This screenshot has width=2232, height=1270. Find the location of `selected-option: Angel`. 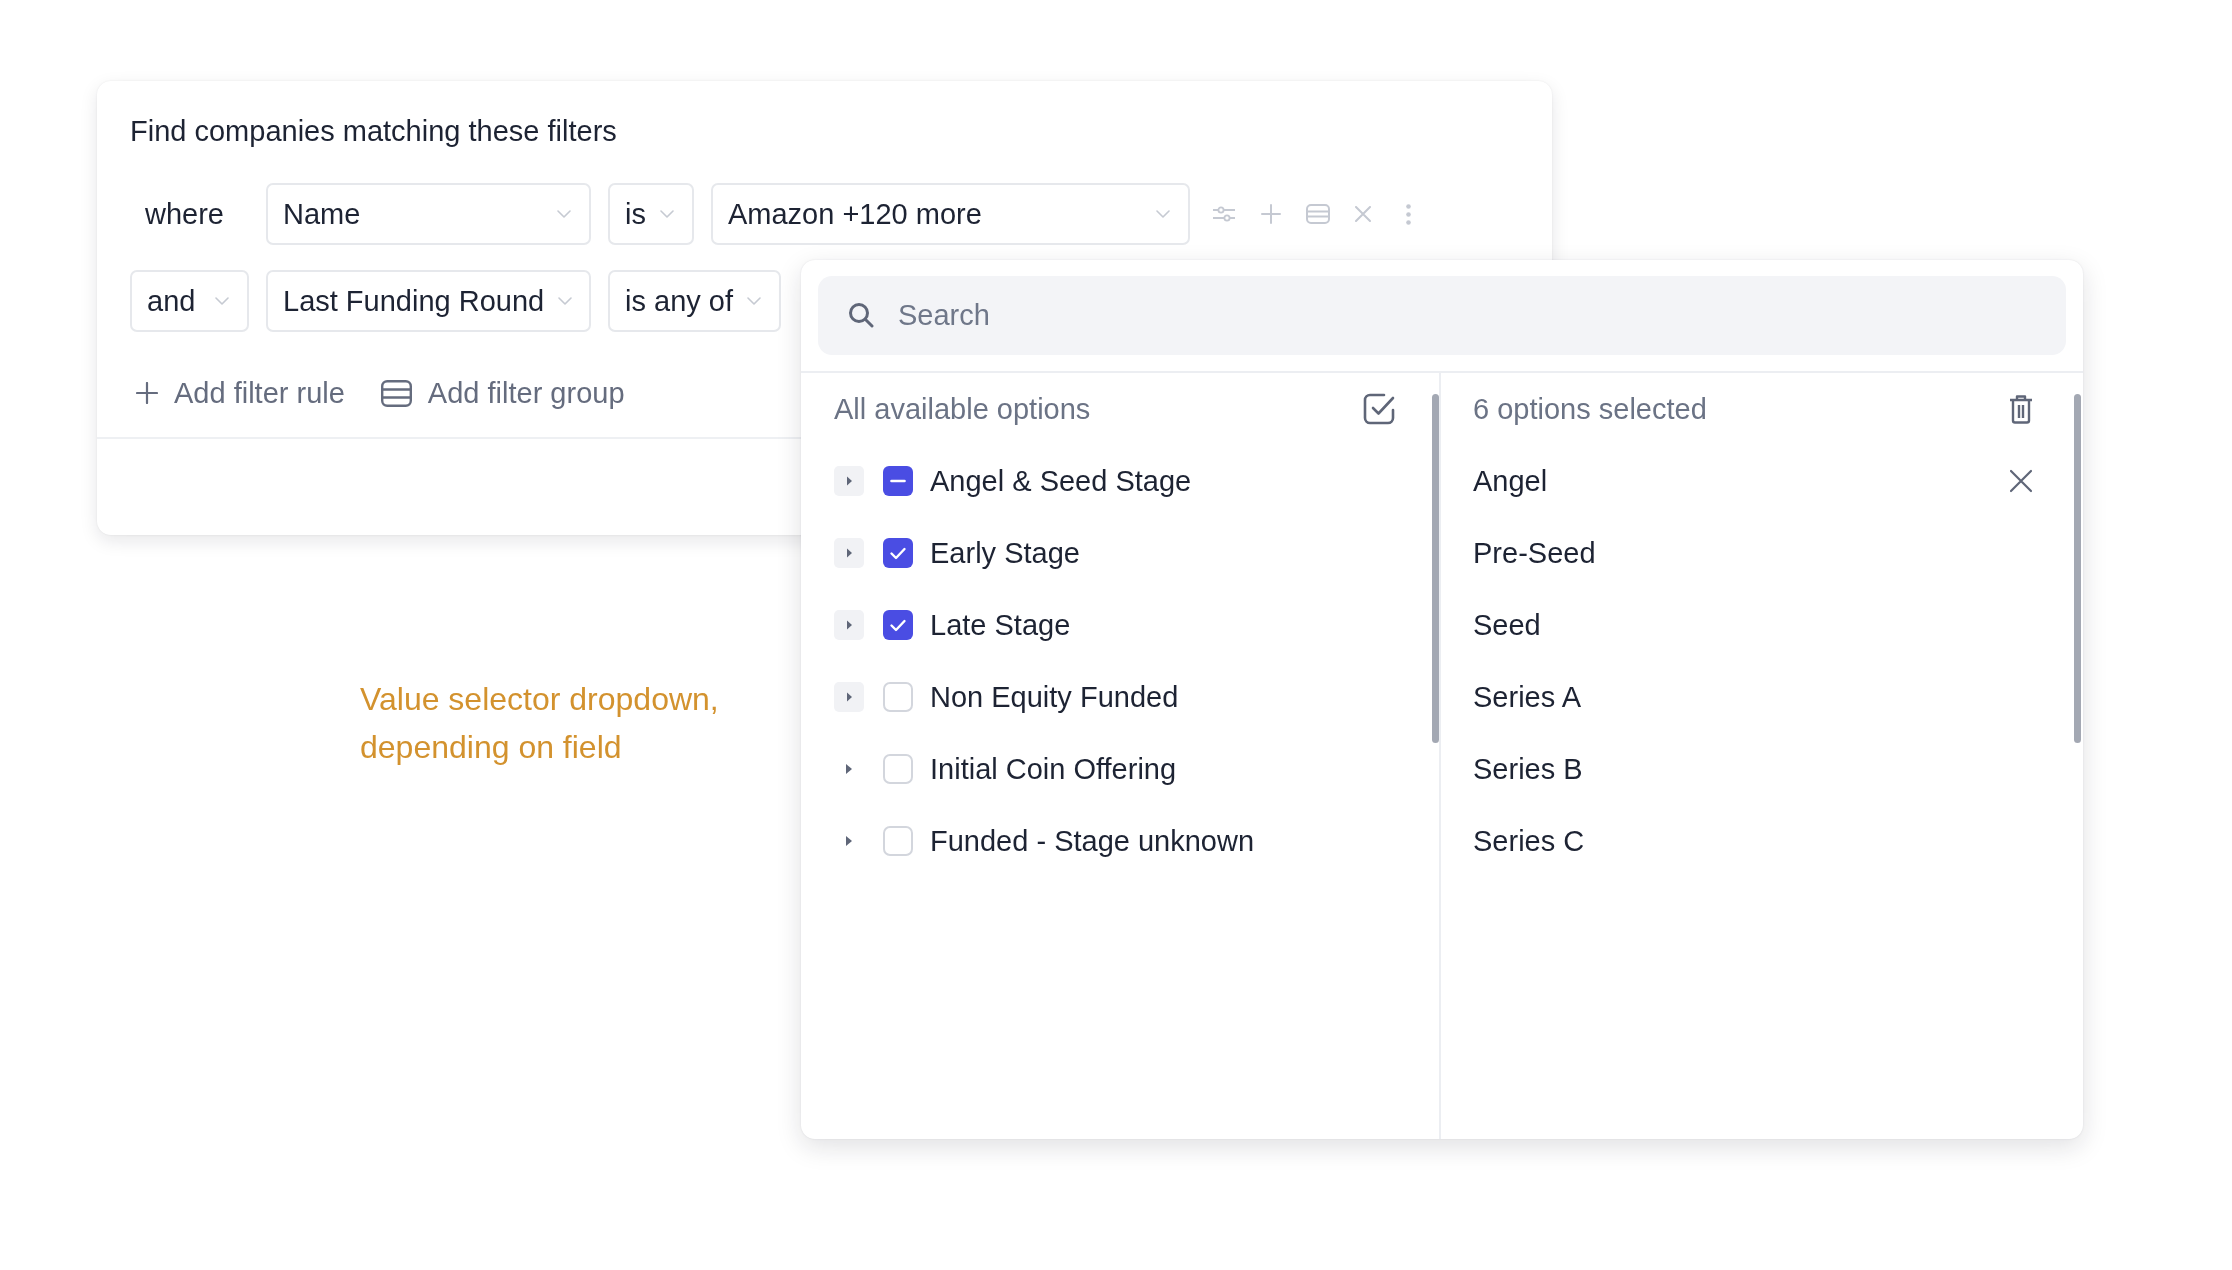

selected-option: Angel is located at coordinates (1770, 481).